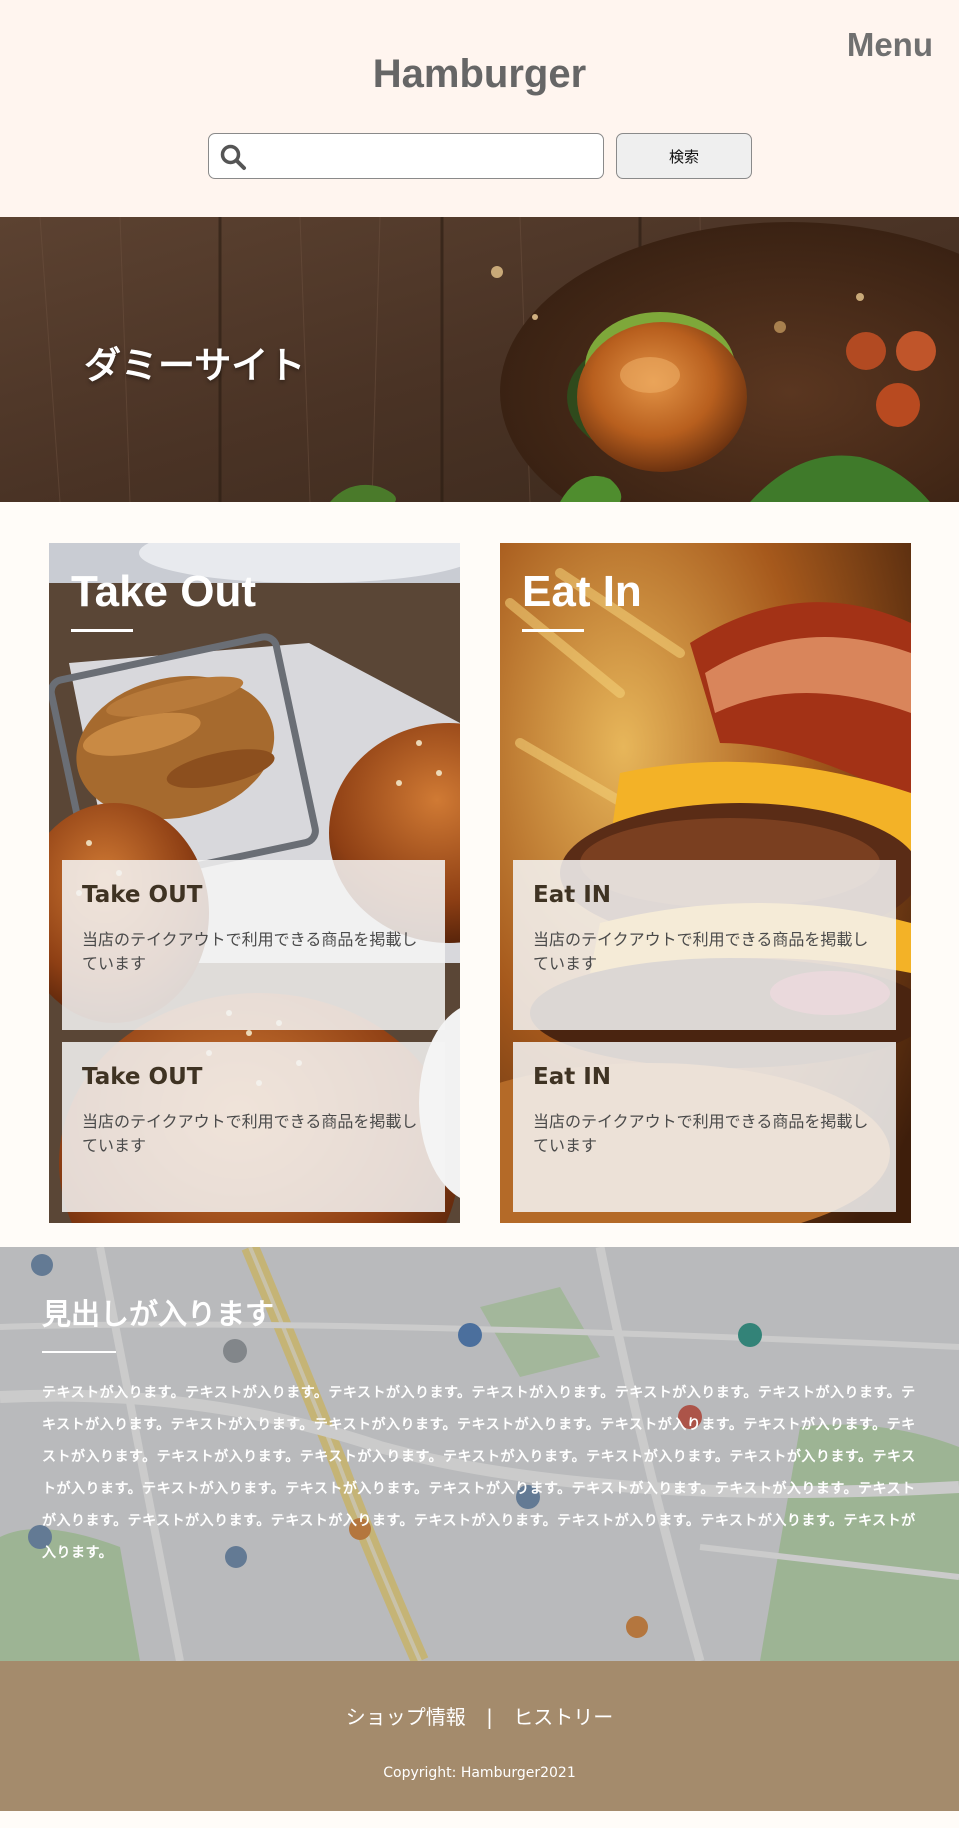  I want to click on site-footer: ショップ情報 | ヒストリー Copyright: Hamburger2021, so click(479, 1736).